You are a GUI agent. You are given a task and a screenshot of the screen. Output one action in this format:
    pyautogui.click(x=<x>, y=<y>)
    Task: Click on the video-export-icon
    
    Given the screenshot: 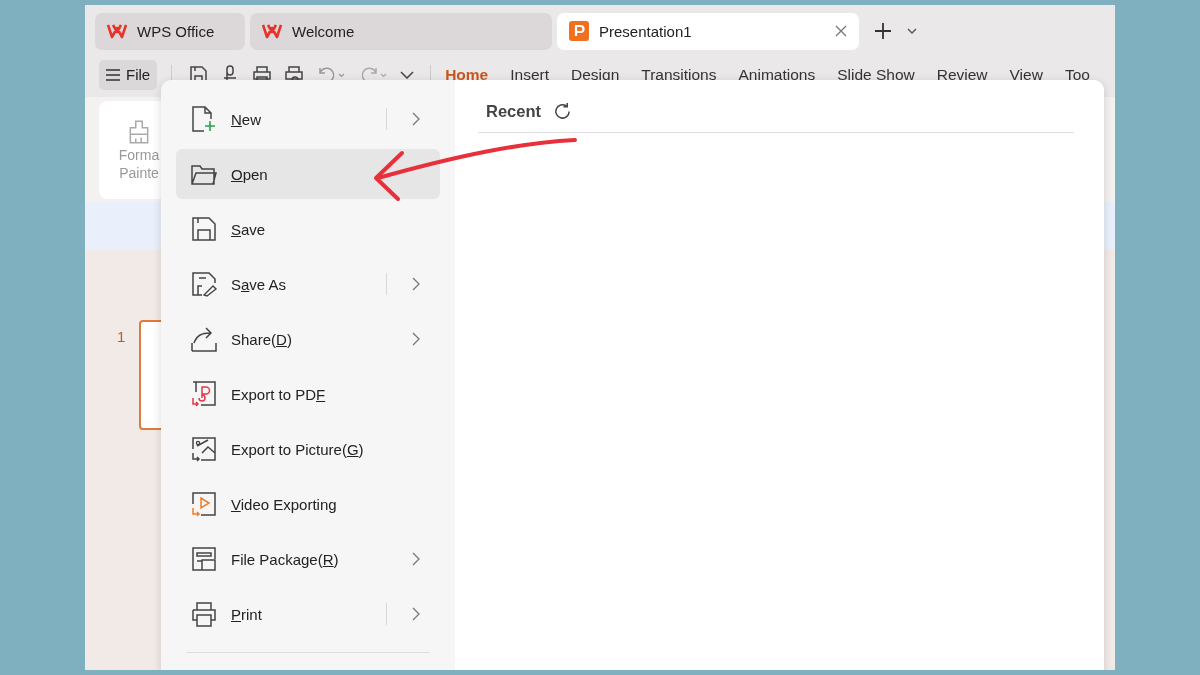 What is the action you would take?
    pyautogui.click(x=204, y=504)
    